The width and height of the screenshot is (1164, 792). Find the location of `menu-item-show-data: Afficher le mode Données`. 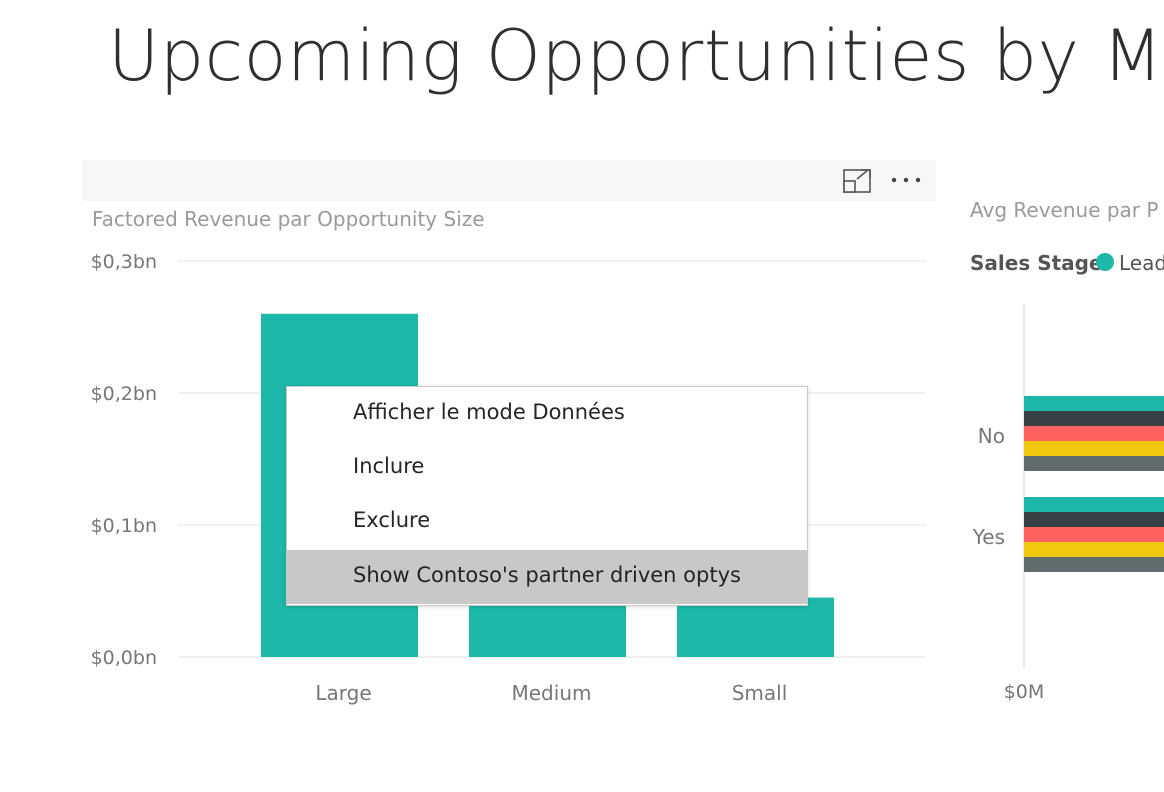

menu-item-show-data: Afficher le mode Données is located at coordinates (547, 414).